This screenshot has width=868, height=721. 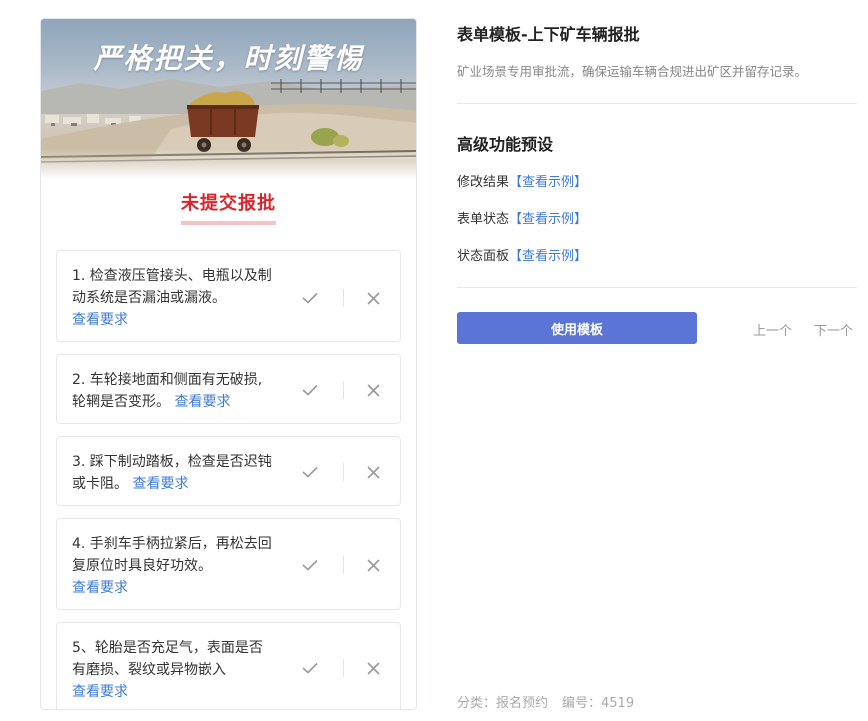 I want to click on checklist-item-label: 2. 车轮接地面和侧面有无破损,轮辋是否变形。, so click(x=167, y=391).